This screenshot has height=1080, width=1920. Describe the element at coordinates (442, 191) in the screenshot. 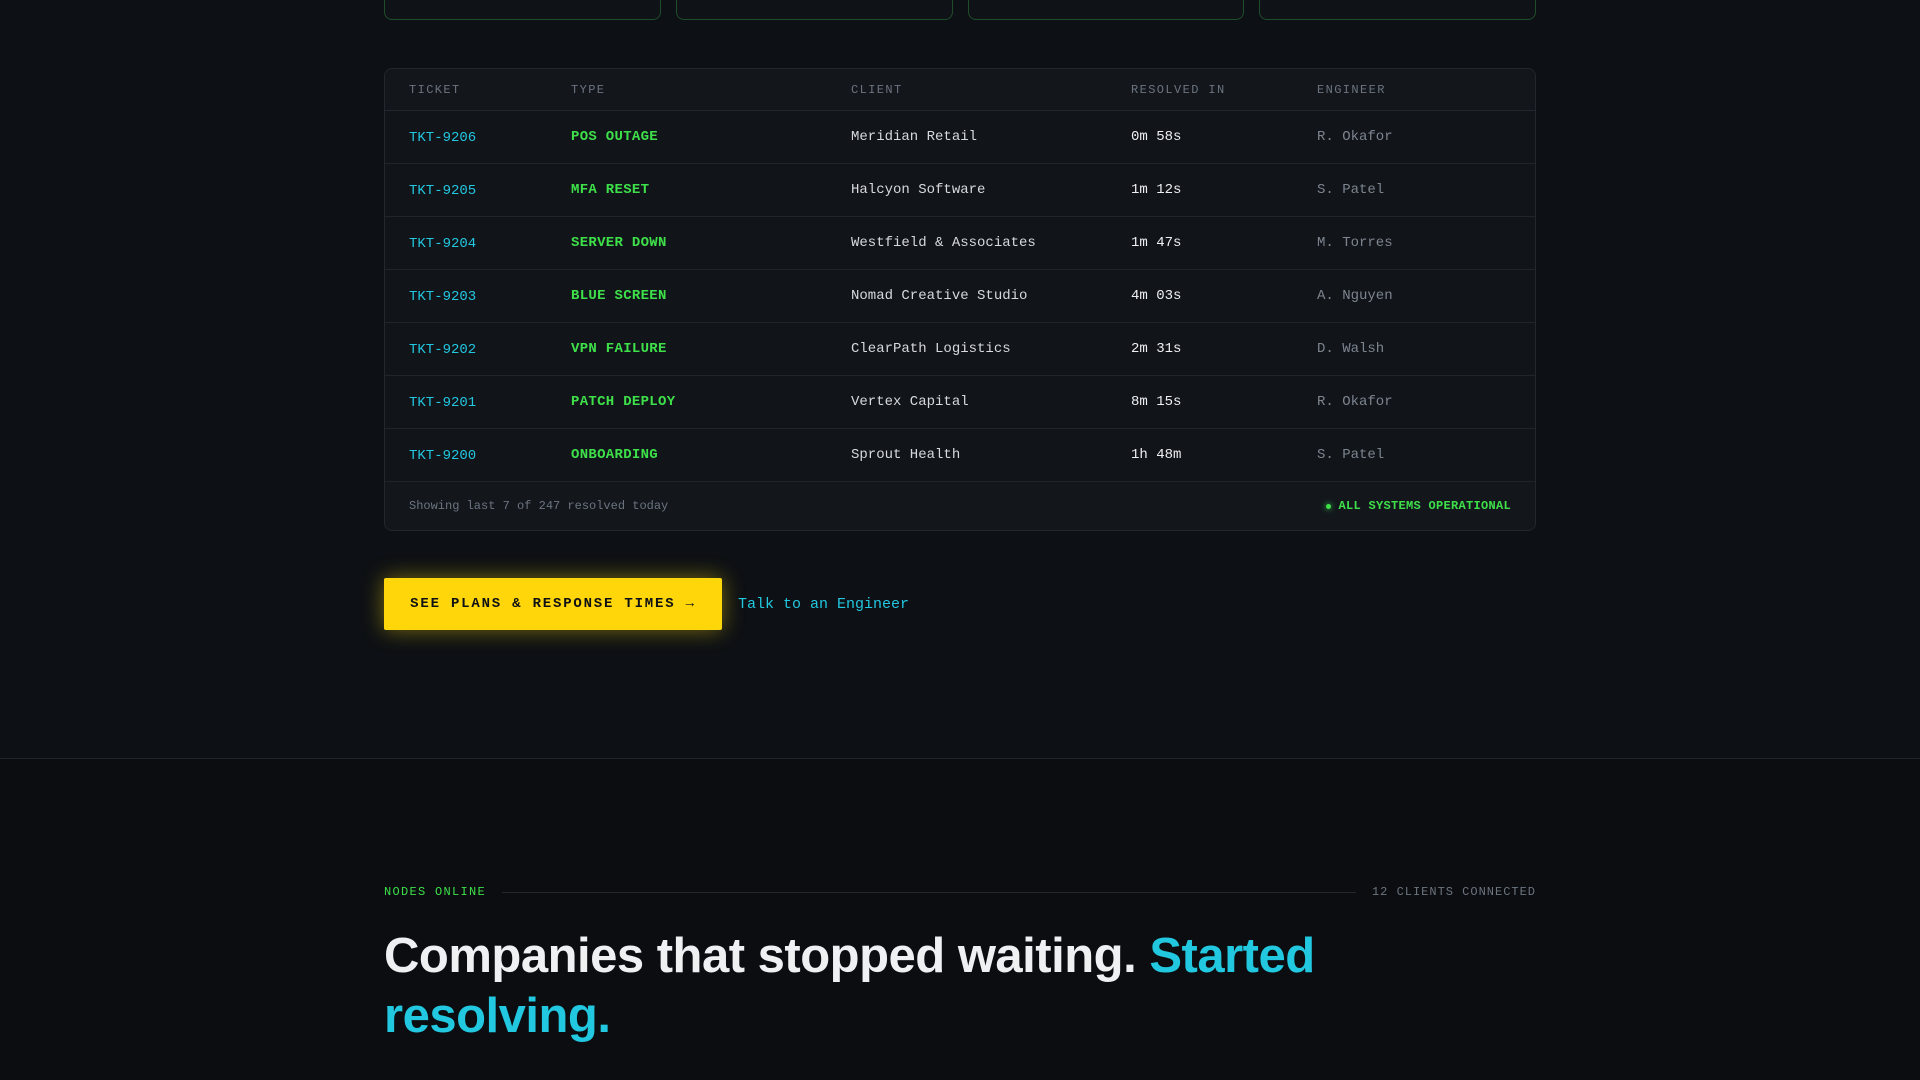

I see `ticket-id-link: TKT-9205` at that location.